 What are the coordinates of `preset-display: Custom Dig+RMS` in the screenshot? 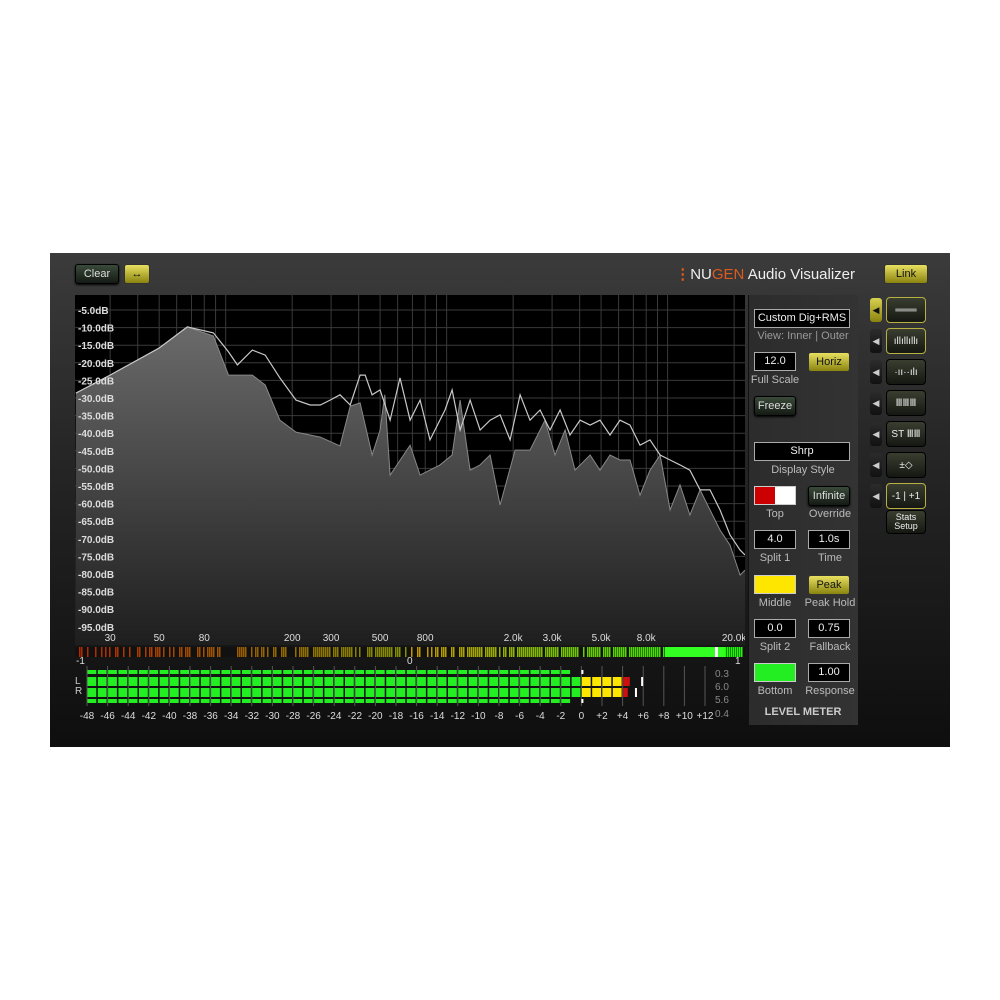 It's located at (802, 318).